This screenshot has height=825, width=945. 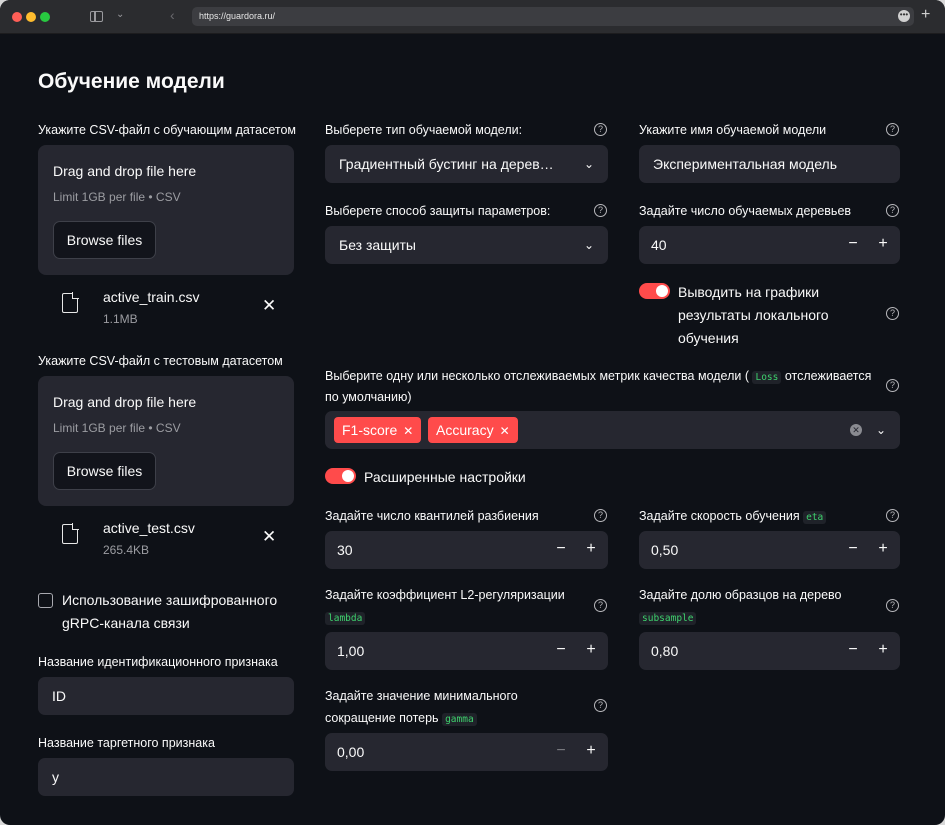 What do you see at coordinates (166, 777) in the screenshot?
I see `target-feature-input: y` at bounding box center [166, 777].